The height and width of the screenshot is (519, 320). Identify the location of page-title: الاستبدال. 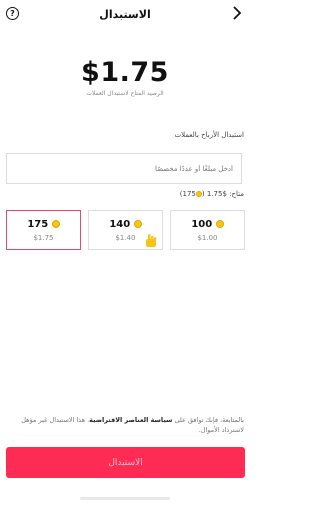
(125, 14).